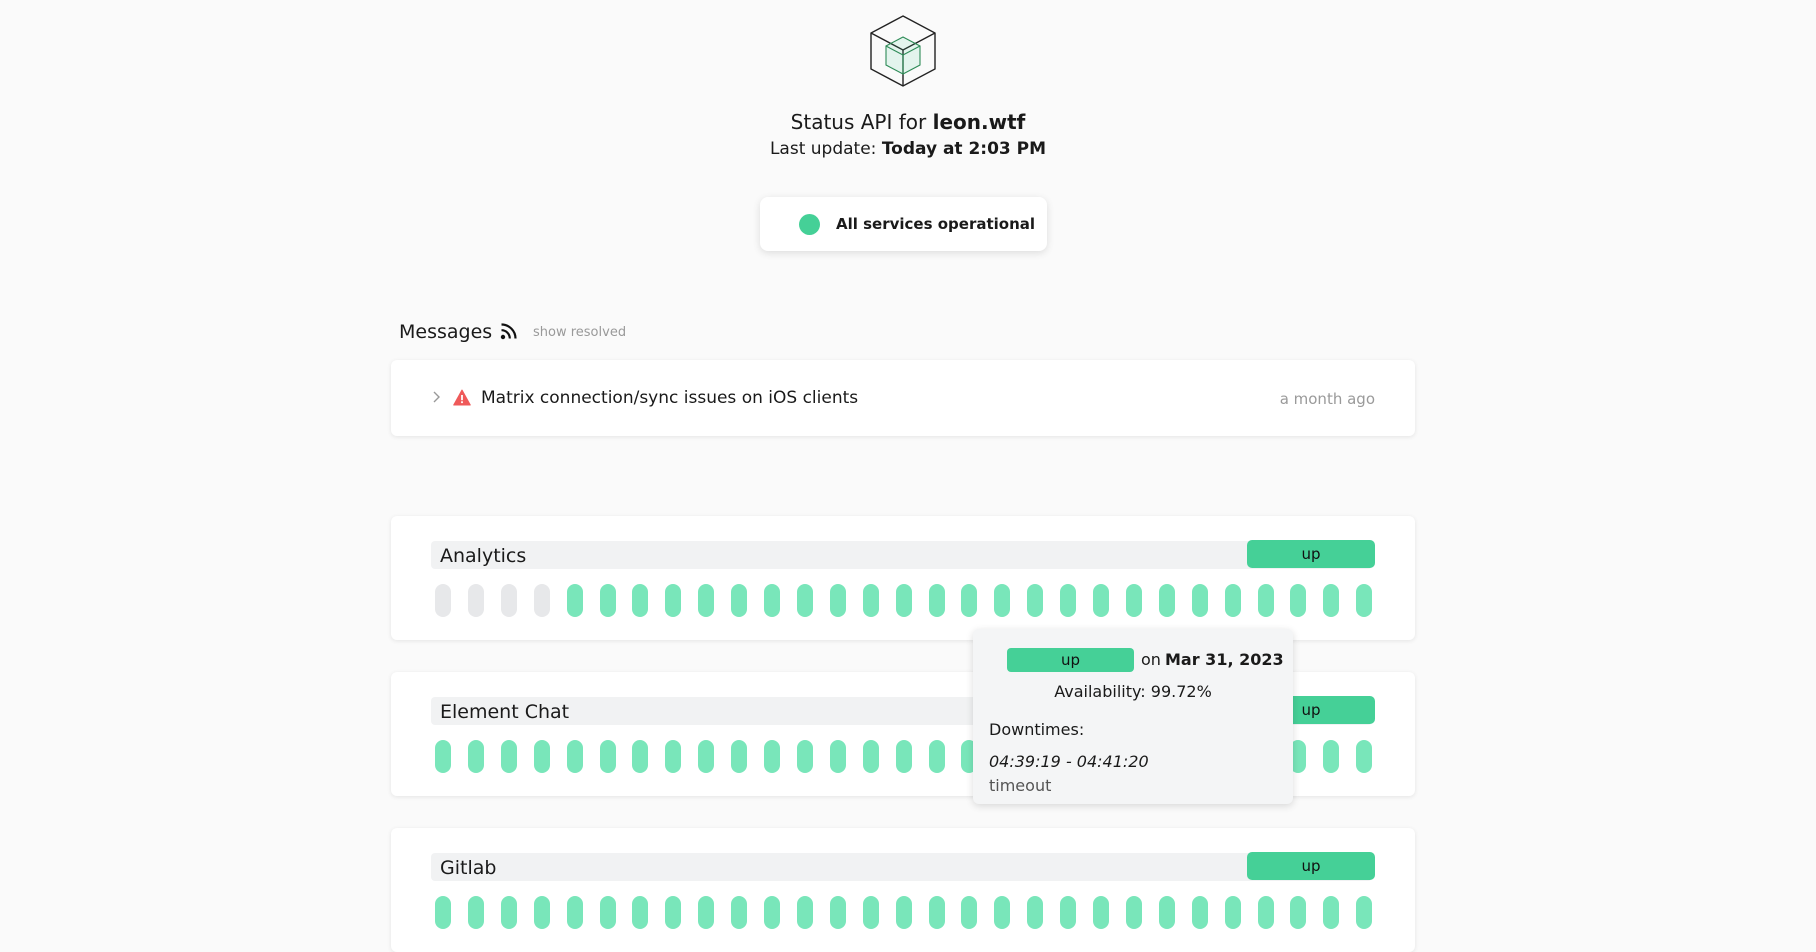  What do you see at coordinates (901, 555) in the screenshot?
I see `service-header-bar` at bounding box center [901, 555].